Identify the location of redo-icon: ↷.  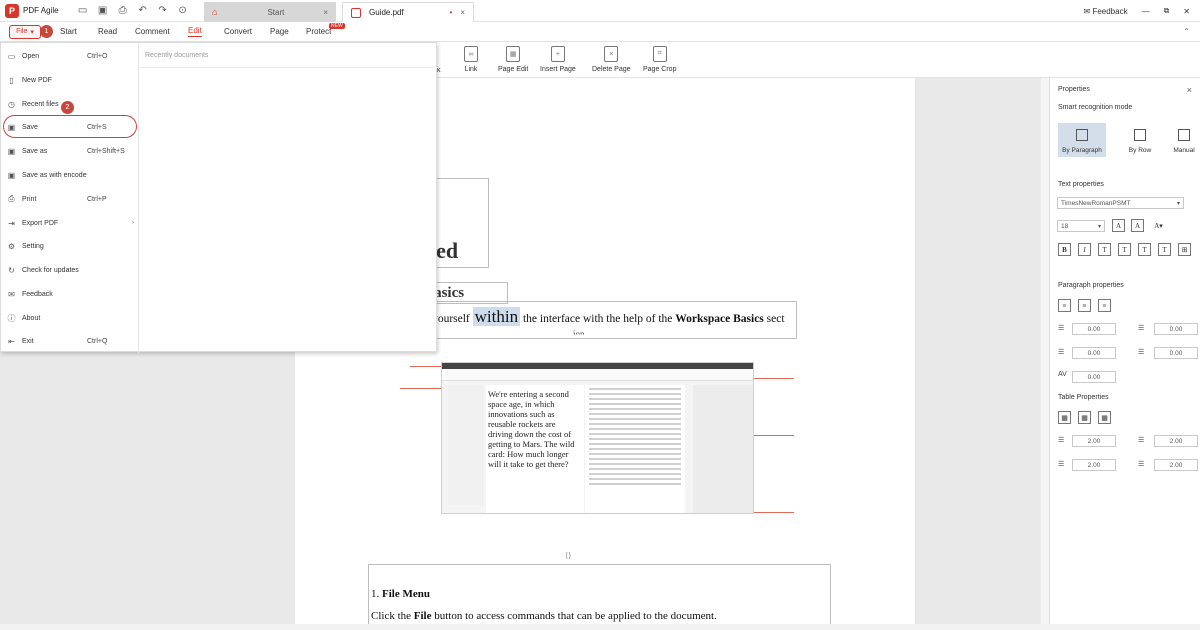
(163, 11).